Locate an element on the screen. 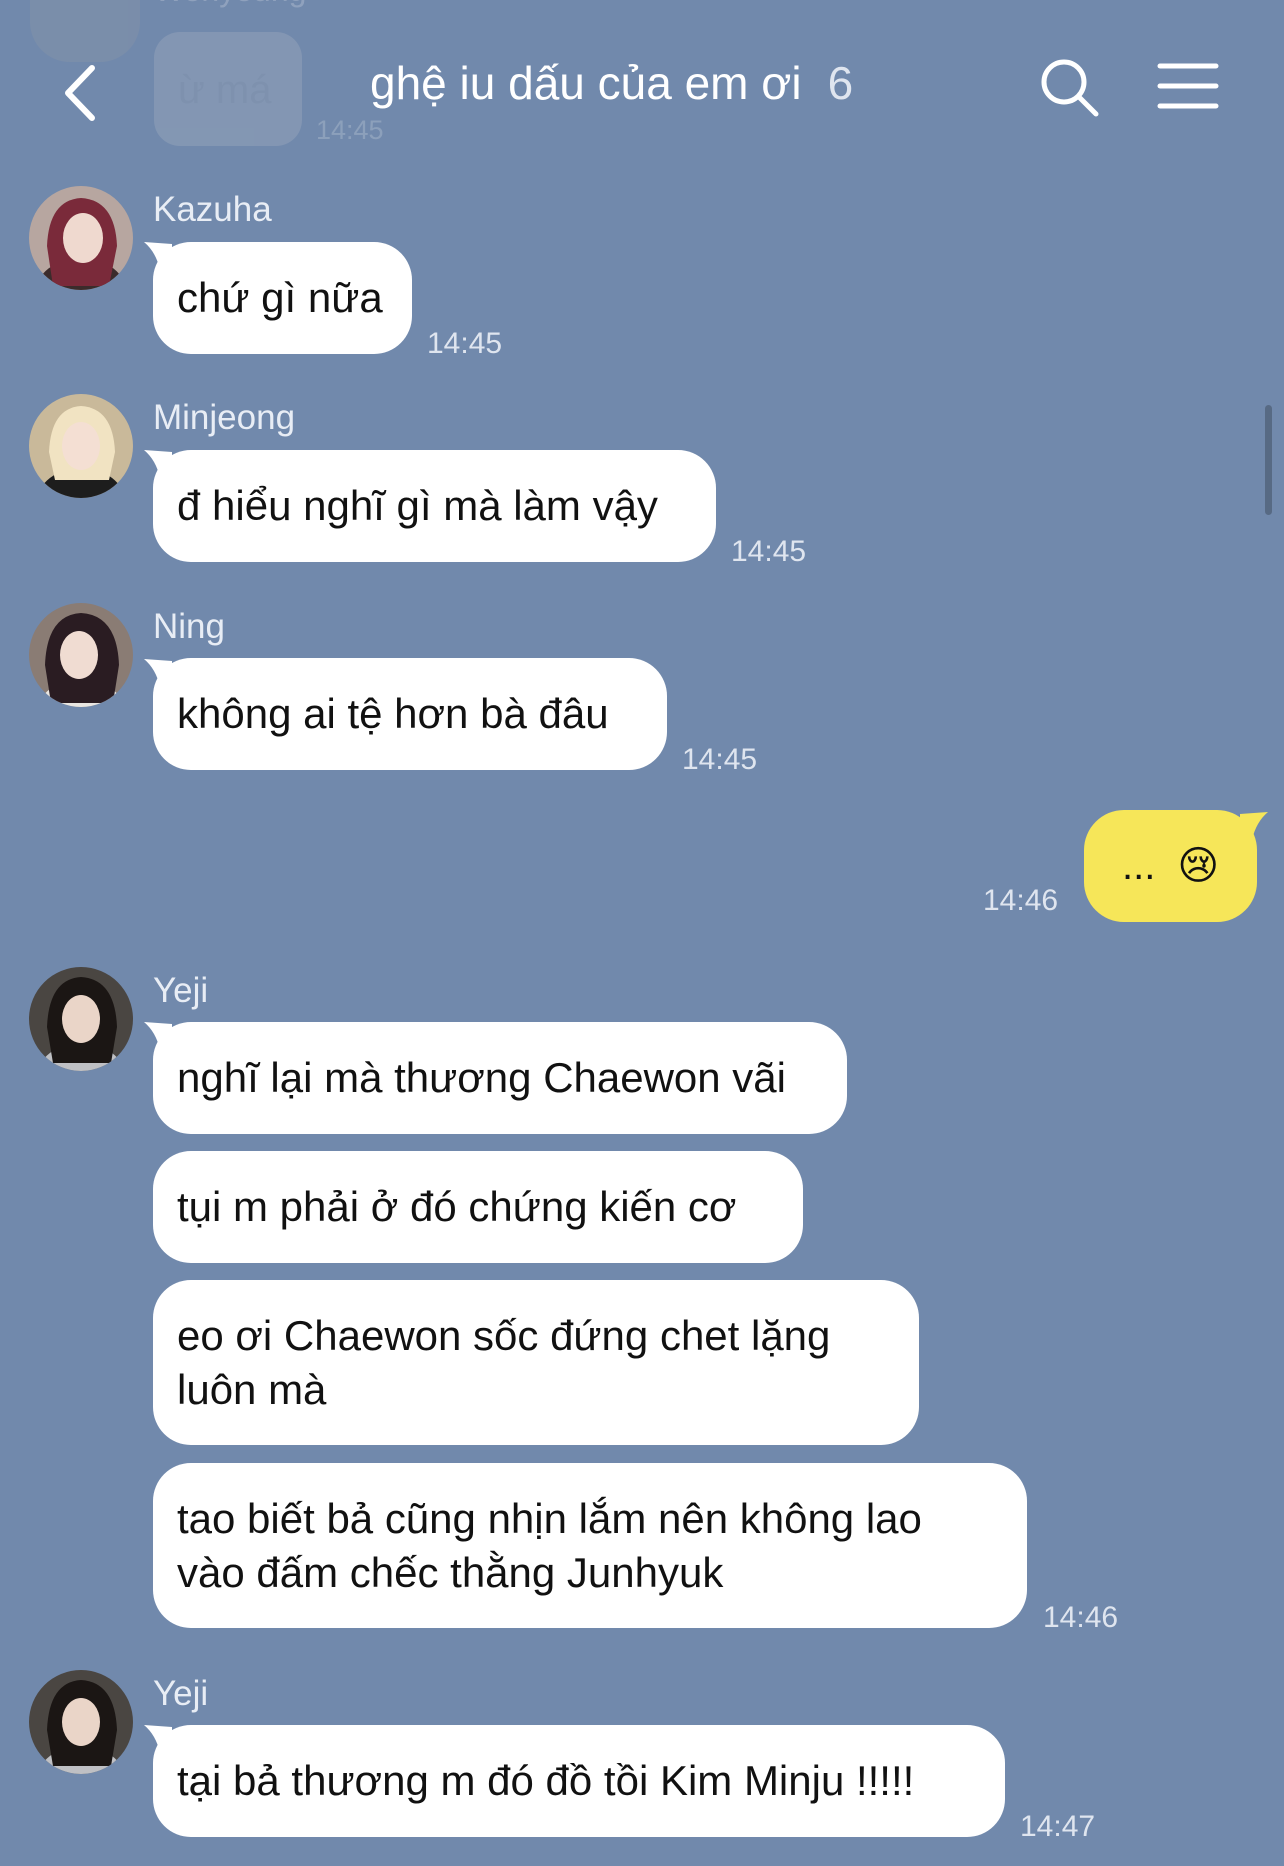 This screenshot has height=1866, width=1284. menu-button is located at coordinates (1188, 86).